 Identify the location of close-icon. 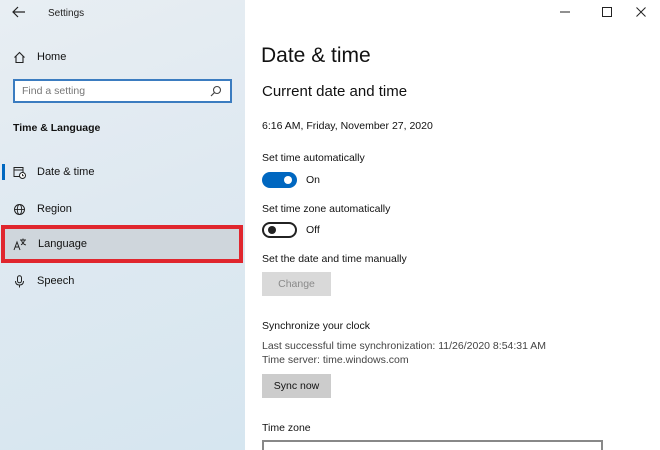
(641, 13).